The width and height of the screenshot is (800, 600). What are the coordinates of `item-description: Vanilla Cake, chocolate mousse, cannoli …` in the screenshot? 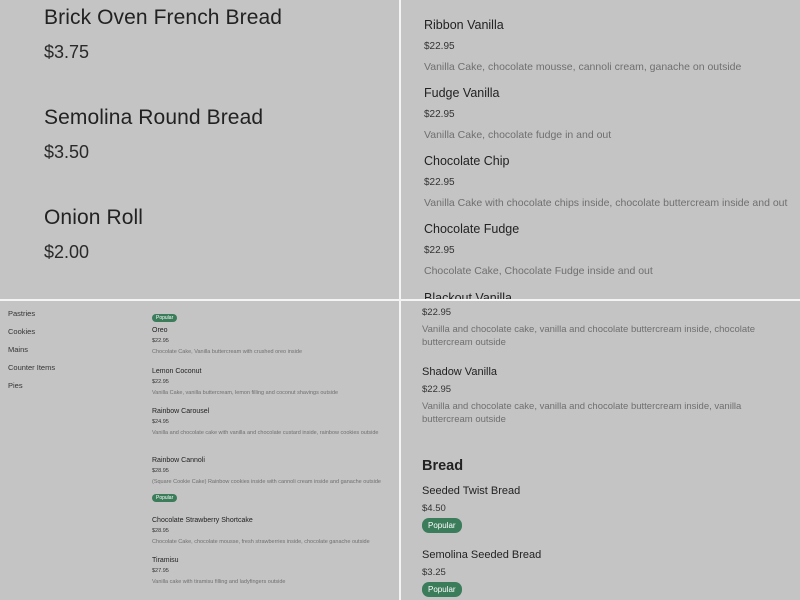 It's located at (583, 67).